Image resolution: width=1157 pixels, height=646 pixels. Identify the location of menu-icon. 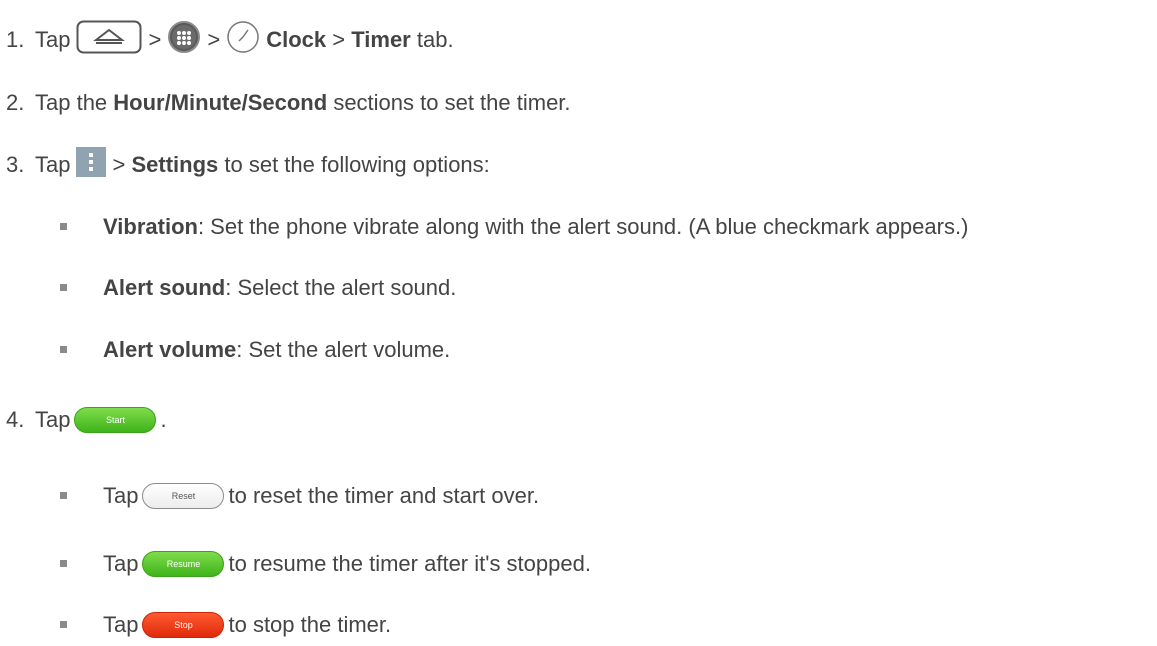
(91, 165).